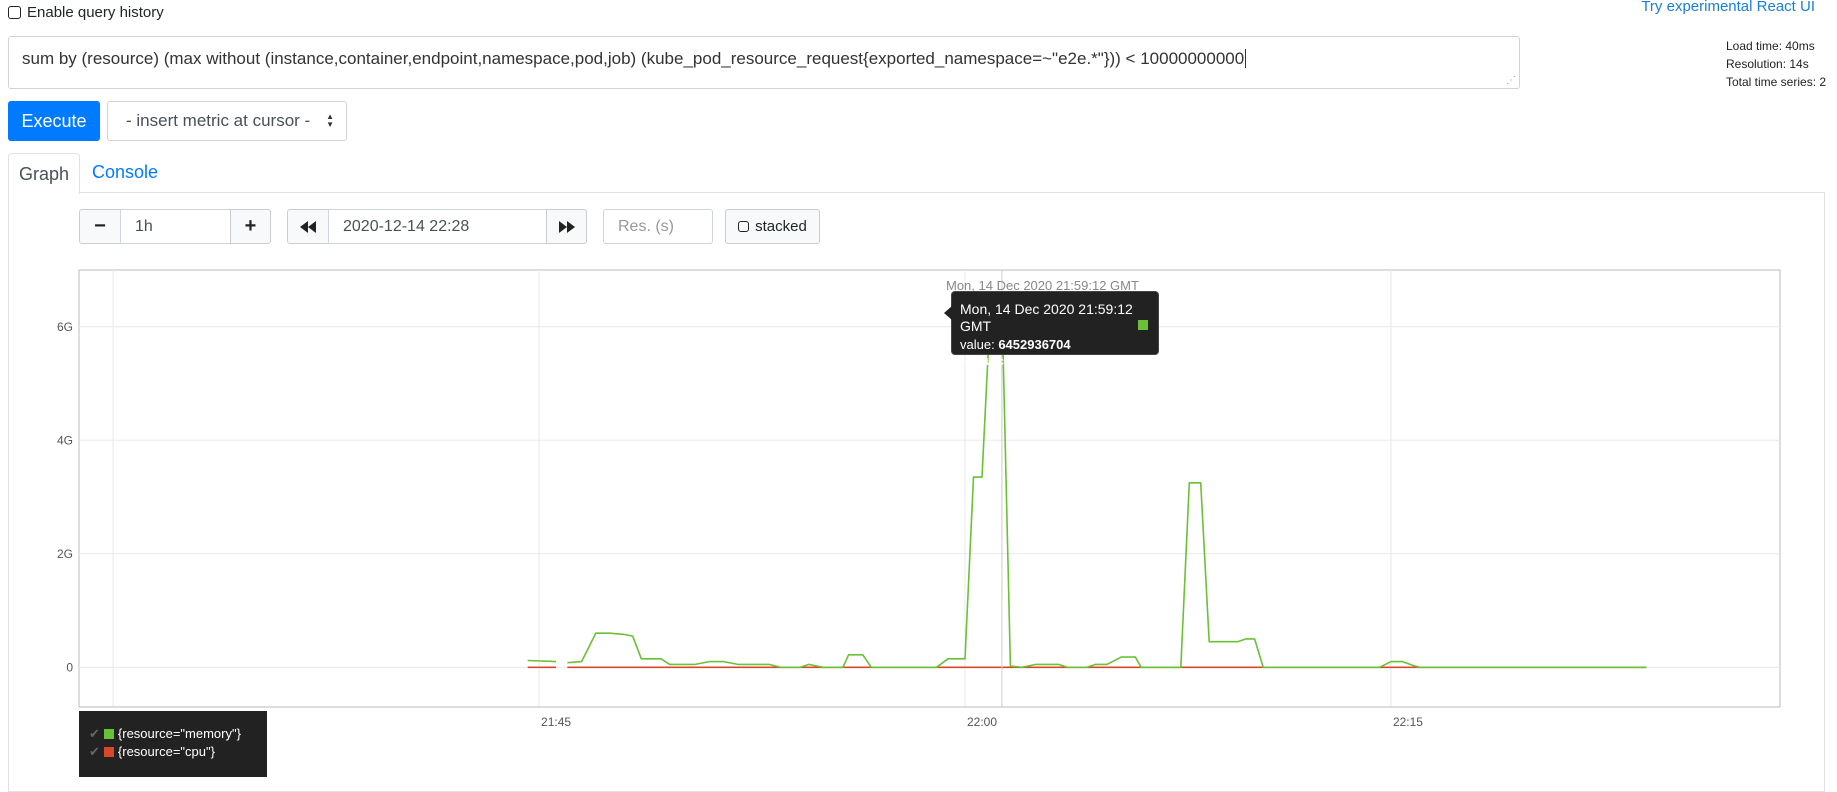 This screenshot has width=1837, height=792. Describe the element at coordinates (1776, 82) in the screenshot. I see `total-series-stat: Total time series: 2` at that location.